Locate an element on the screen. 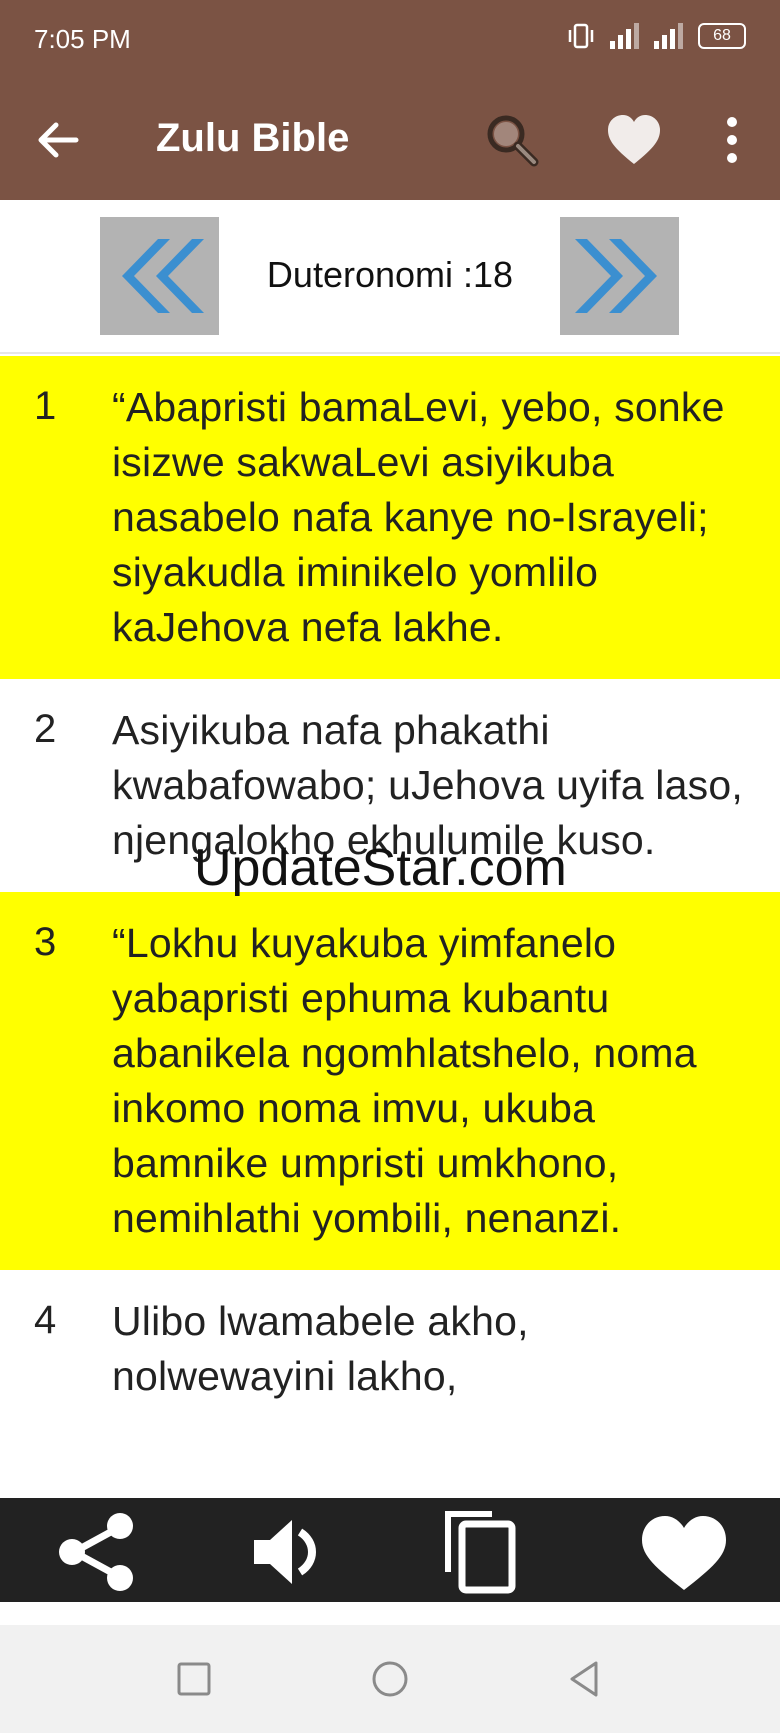  recents-icon is located at coordinates (194, 1679).